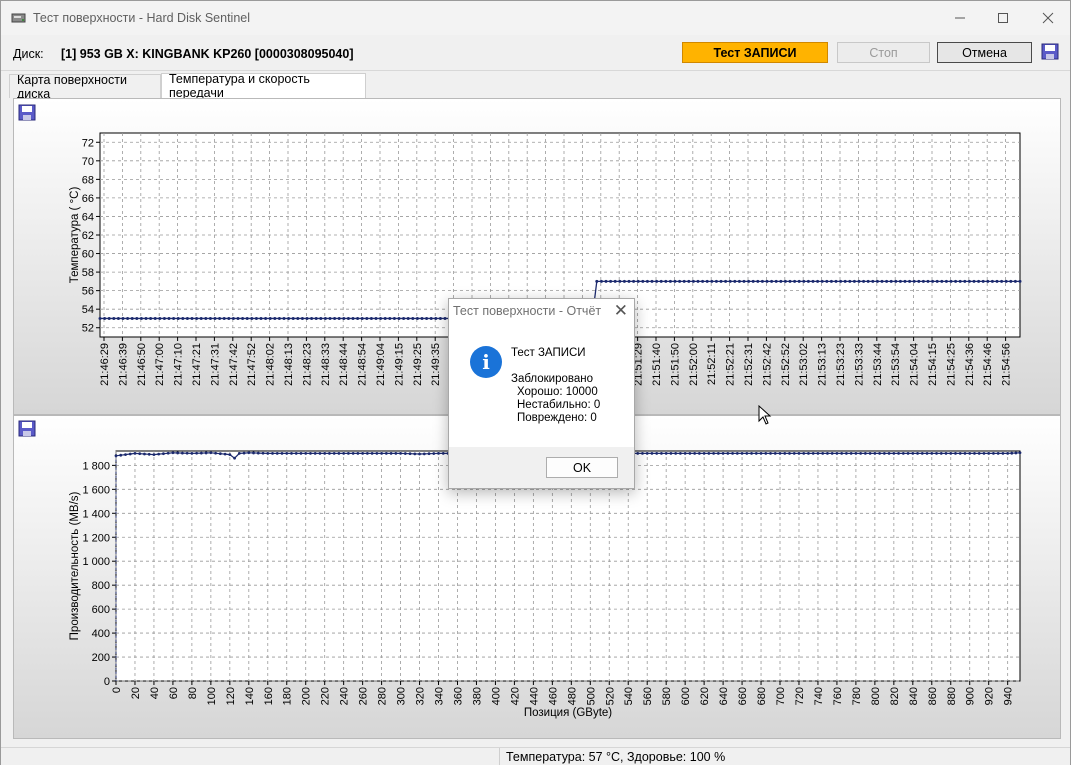 This screenshot has height=765, width=1071. Describe the element at coordinates (105, 364) in the screenshot. I see `x-tick-label: 21:46:29` at that location.